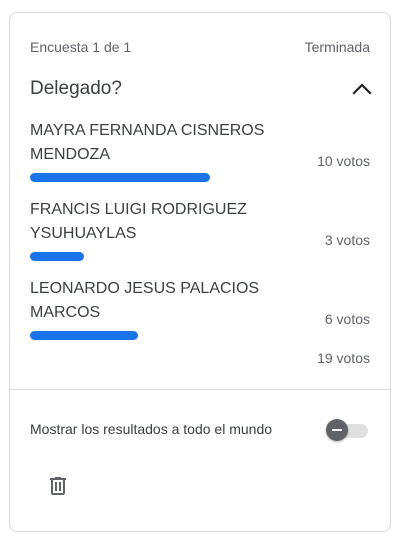 The width and height of the screenshot is (409, 552). I want to click on toggle-thumb, so click(337, 430).